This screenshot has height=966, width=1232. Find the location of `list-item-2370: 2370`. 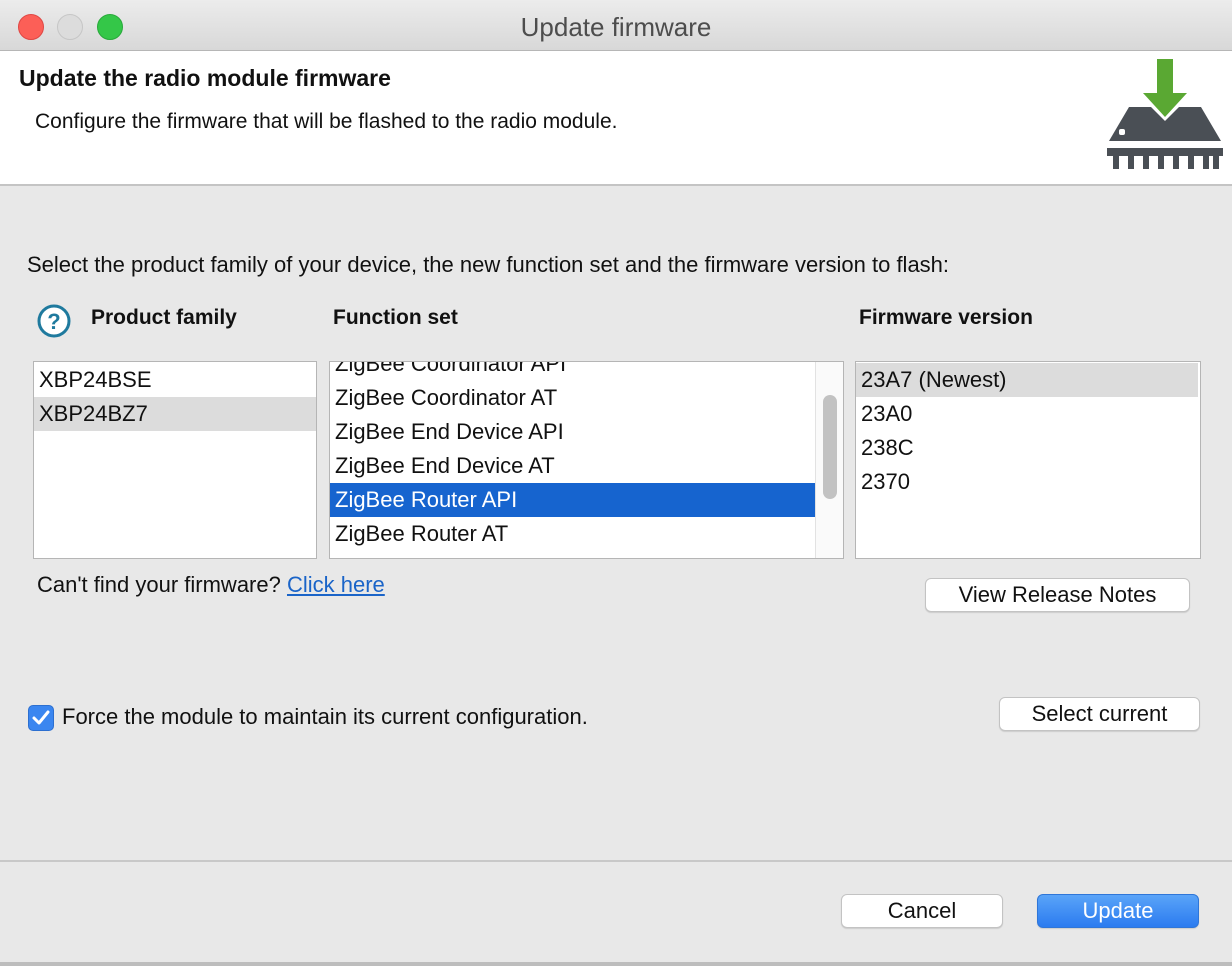

list-item-2370: 2370 is located at coordinates (1028, 482).